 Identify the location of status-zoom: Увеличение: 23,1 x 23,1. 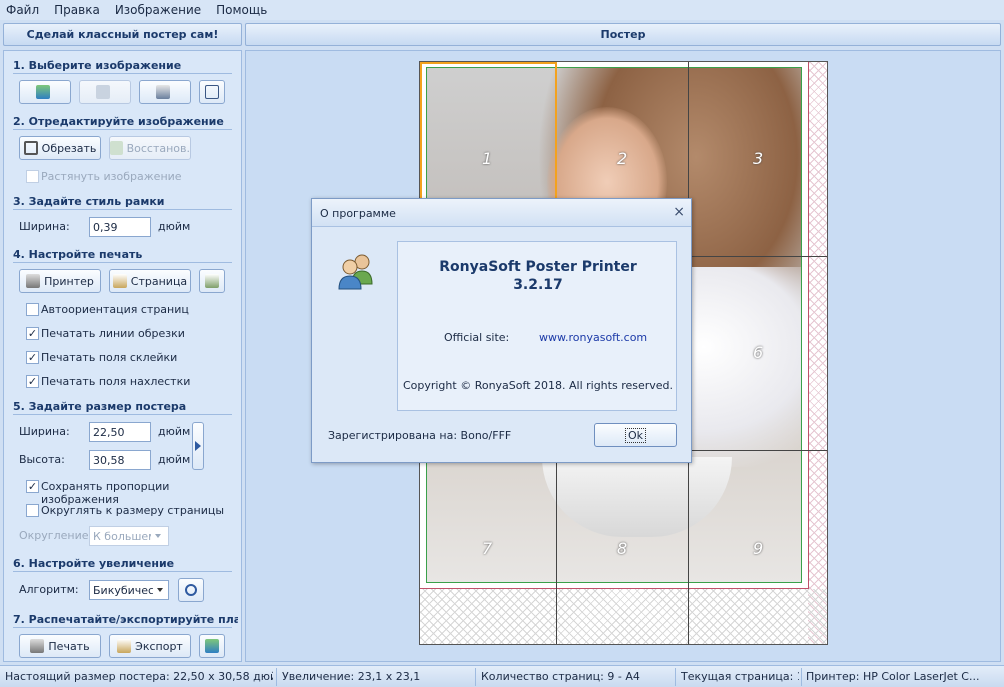
(351, 676).